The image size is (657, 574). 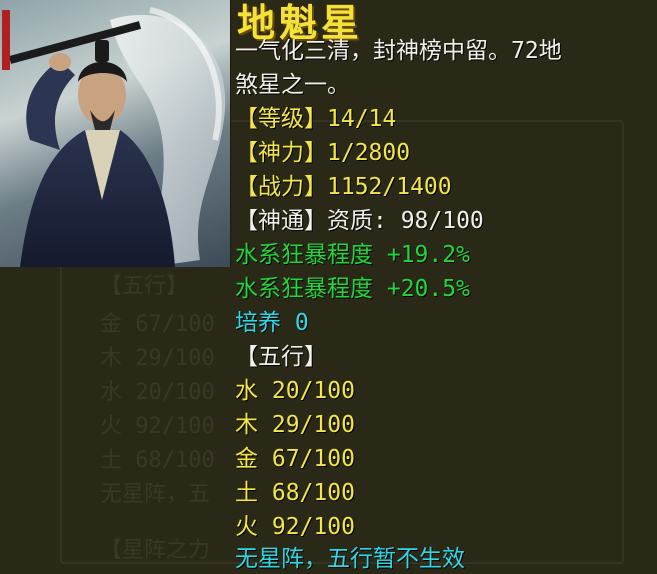 What do you see at coordinates (292, 85) in the screenshot?
I see `description-line: 煞星之一。` at bounding box center [292, 85].